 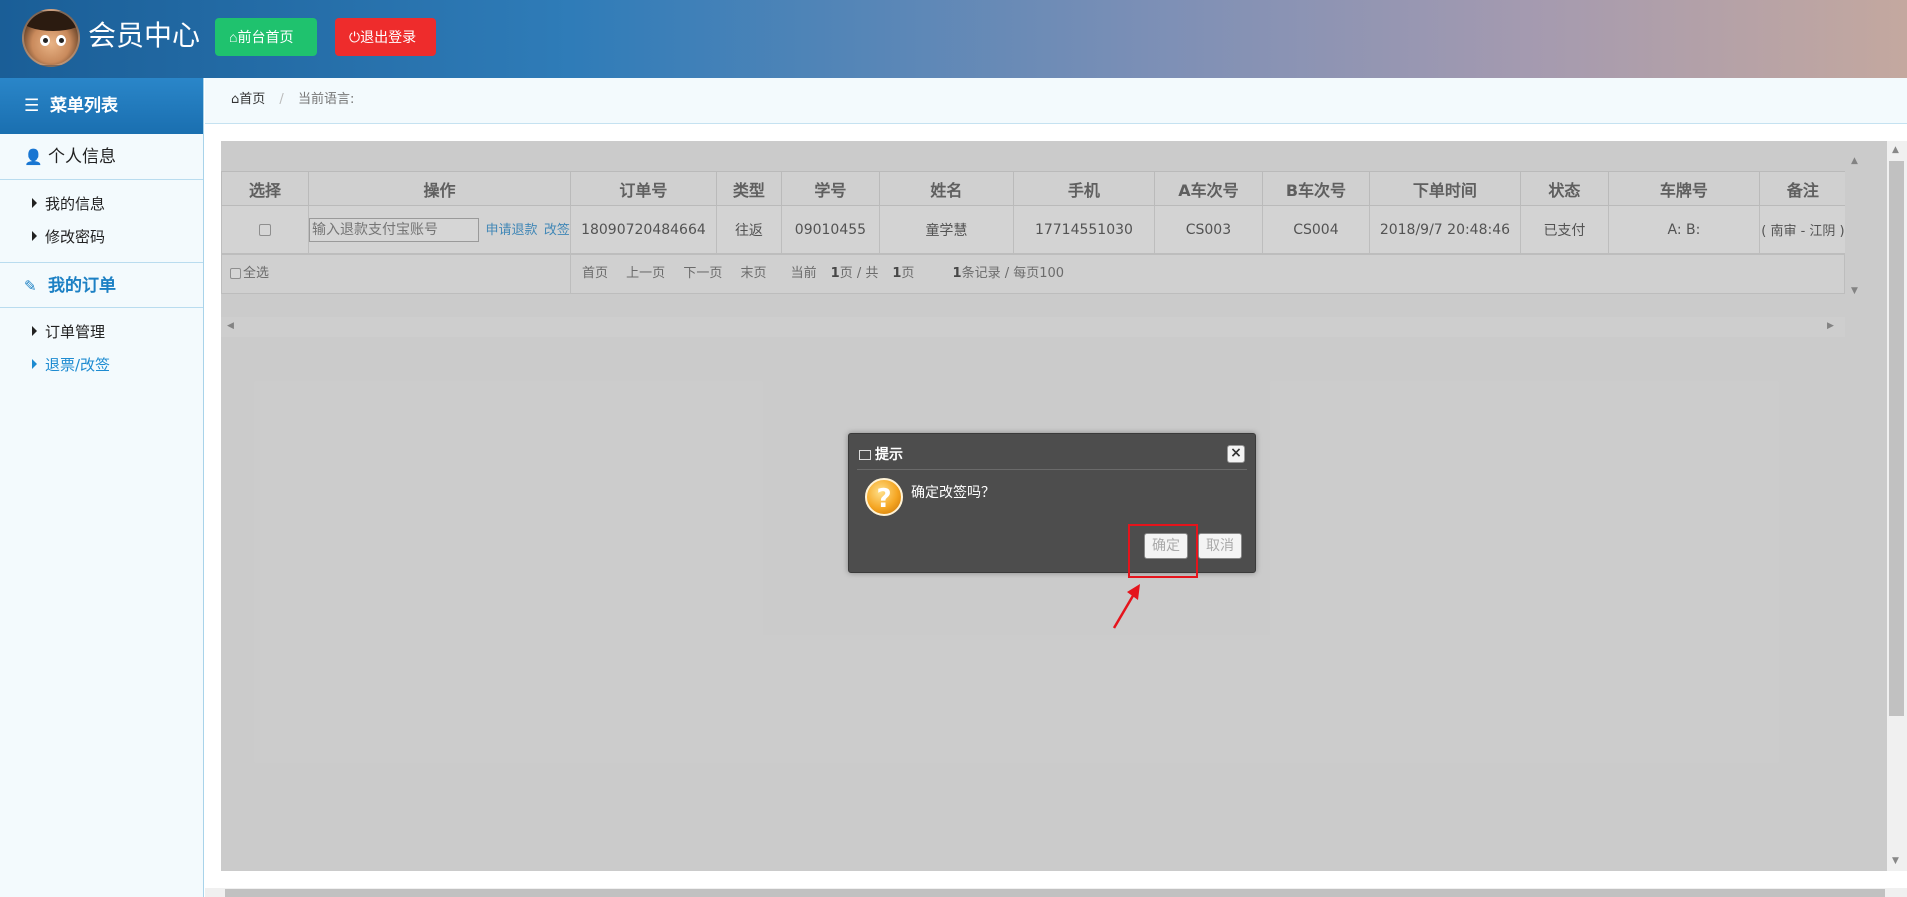 What do you see at coordinates (1163, 551) in the screenshot?
I see `annotation-highlight-box` at bounding box center [1163, 551].